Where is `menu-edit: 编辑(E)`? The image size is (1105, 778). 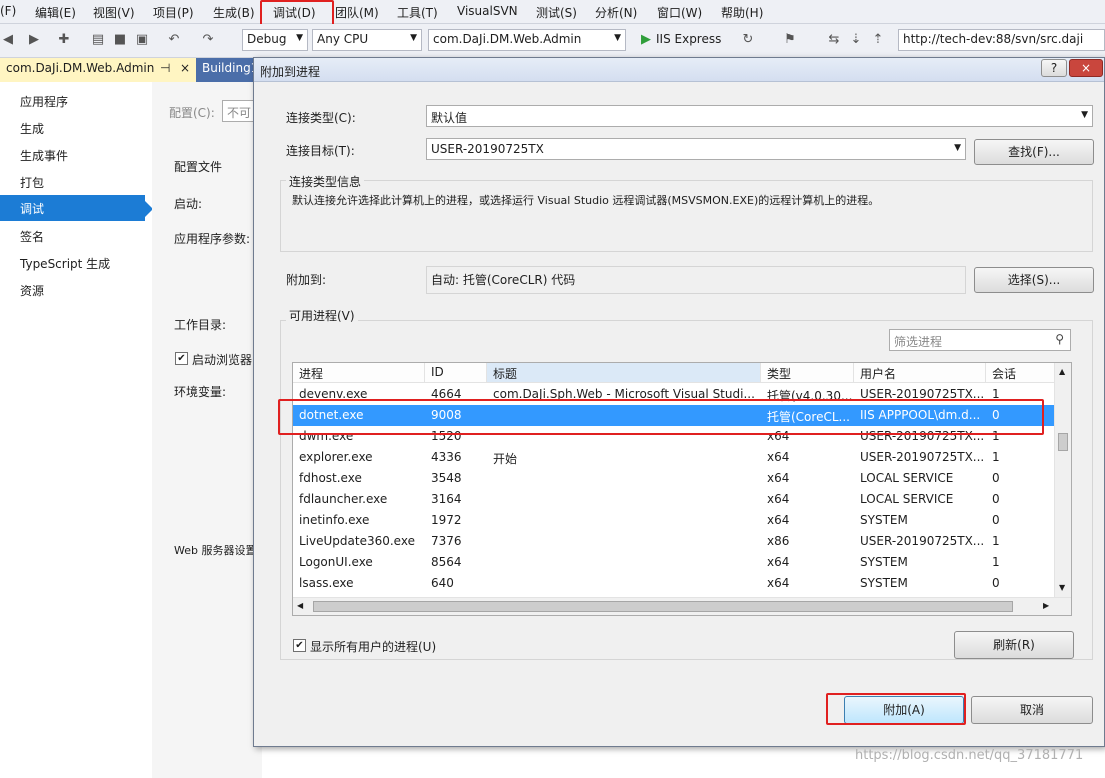
menu-edit: 编辑(E) is located at coordinates (55, 12).